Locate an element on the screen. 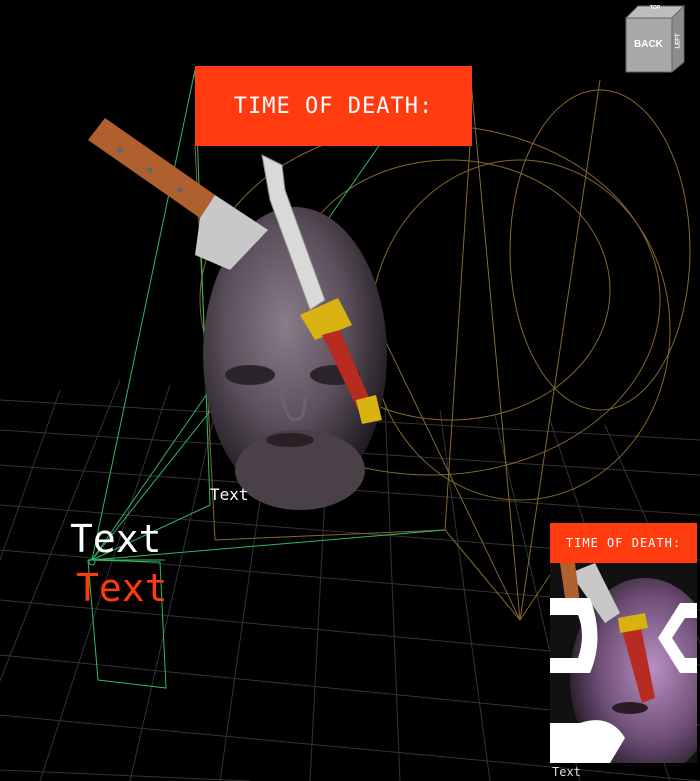 Image resolution: width=700 pixels, height=781 pixels. preview-banner: TIME OF DEATH: is located at coordinates (623, 543).